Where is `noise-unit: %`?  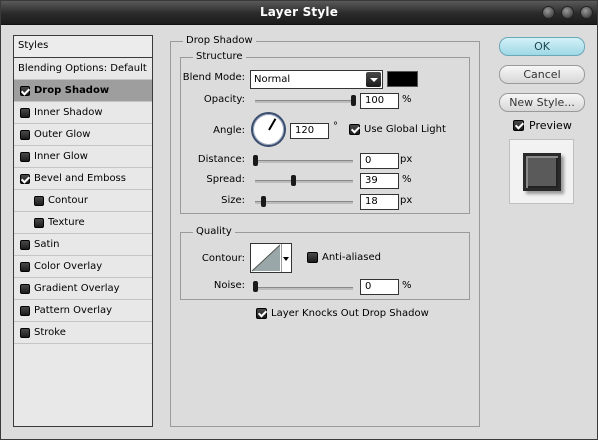
noise-unit: % is located at coordinates (407, 285).